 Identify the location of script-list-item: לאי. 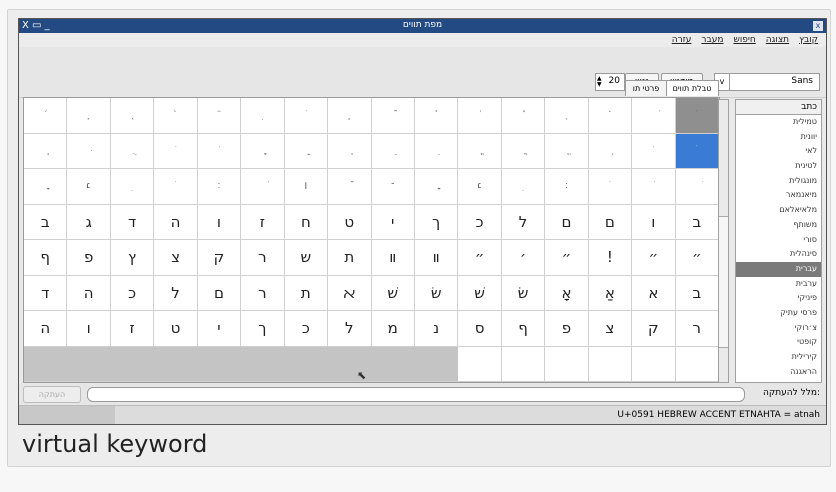
(778, 151).